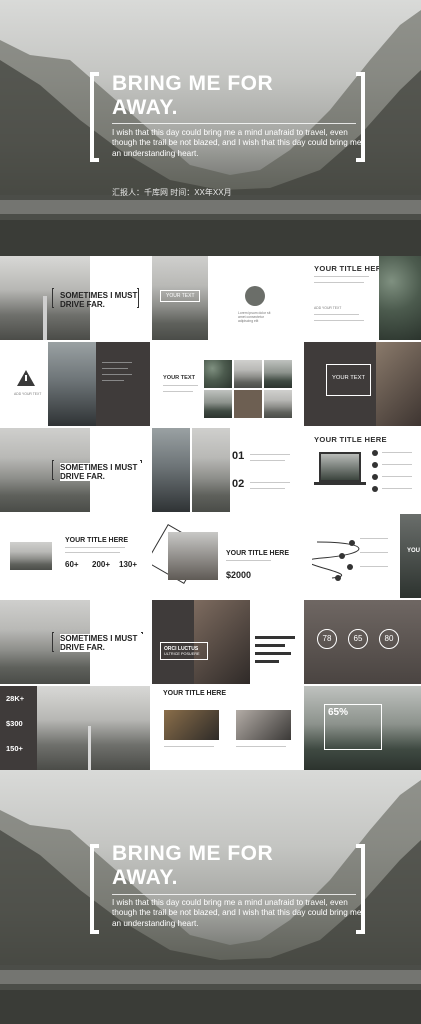 This screenshot has width=421, height=1024. Describe the element at coordinates (414, 551) in the screenshot. I see `edge-text: YOU` at that location.